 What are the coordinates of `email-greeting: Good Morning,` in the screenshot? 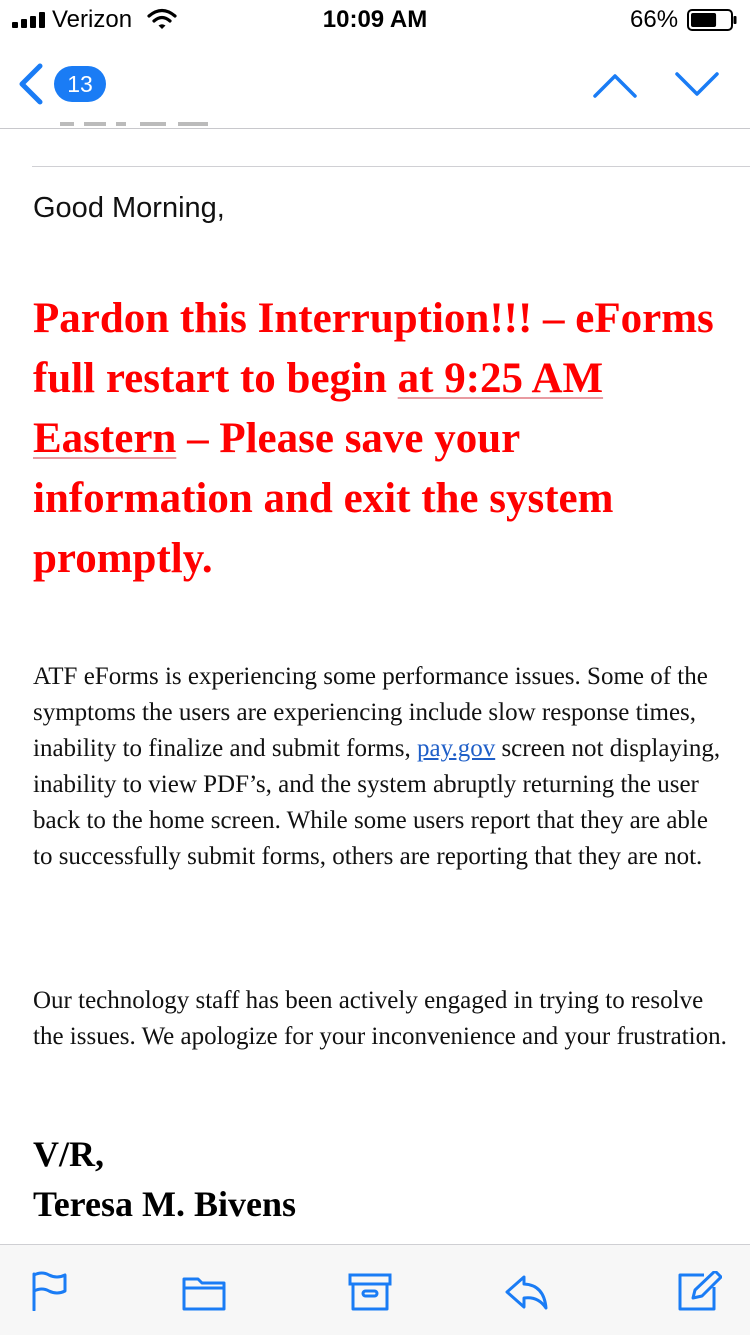 It's located at (129, 208).